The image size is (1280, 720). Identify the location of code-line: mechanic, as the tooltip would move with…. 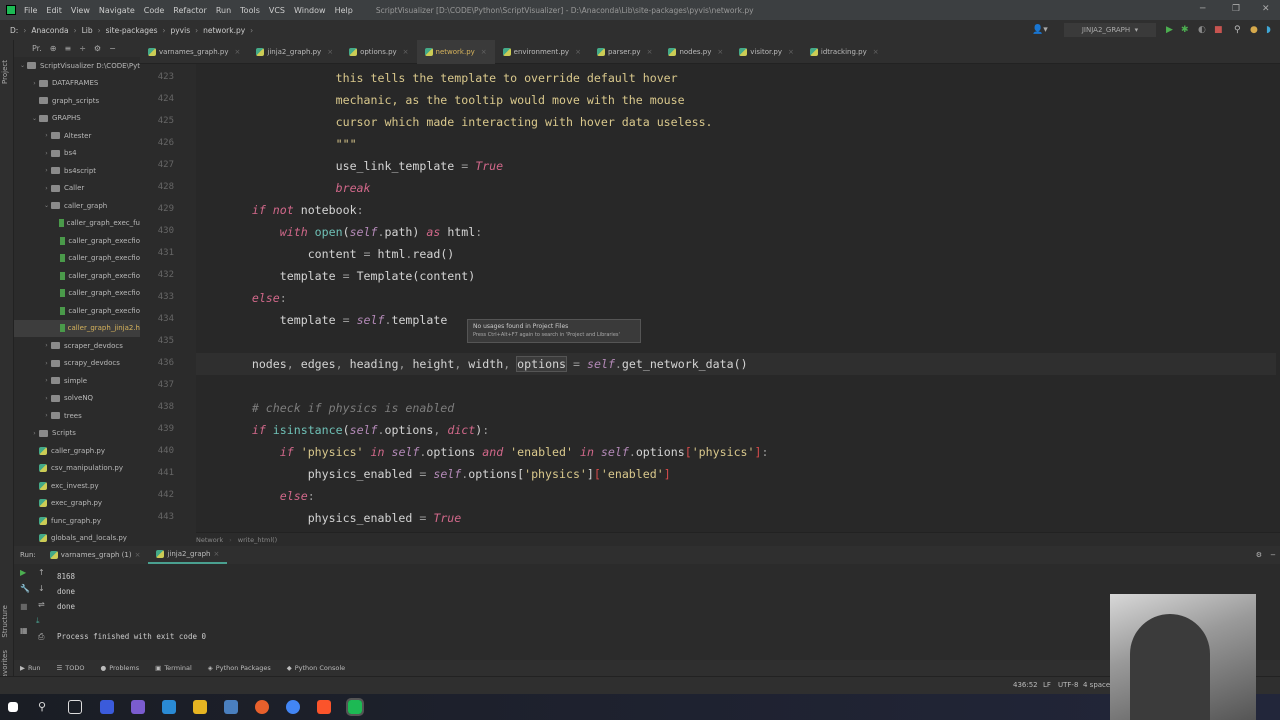
(736, 100).